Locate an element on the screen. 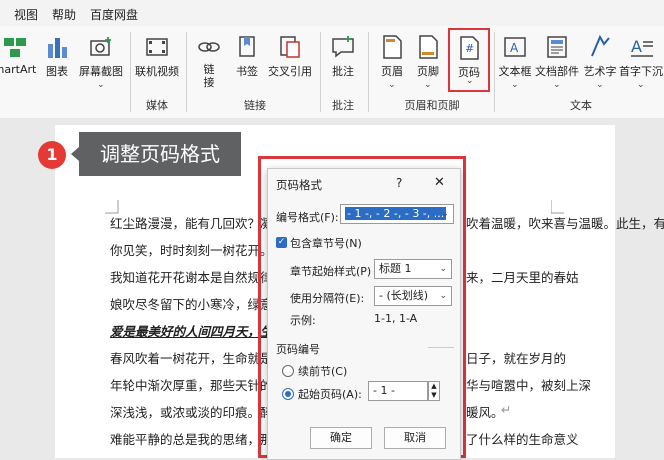 Image resolution: width=664 pixels, height=460 pixels. document-line: 红尘路漫漫，能有几回欢？凝 is located at coordinates (191, 223).